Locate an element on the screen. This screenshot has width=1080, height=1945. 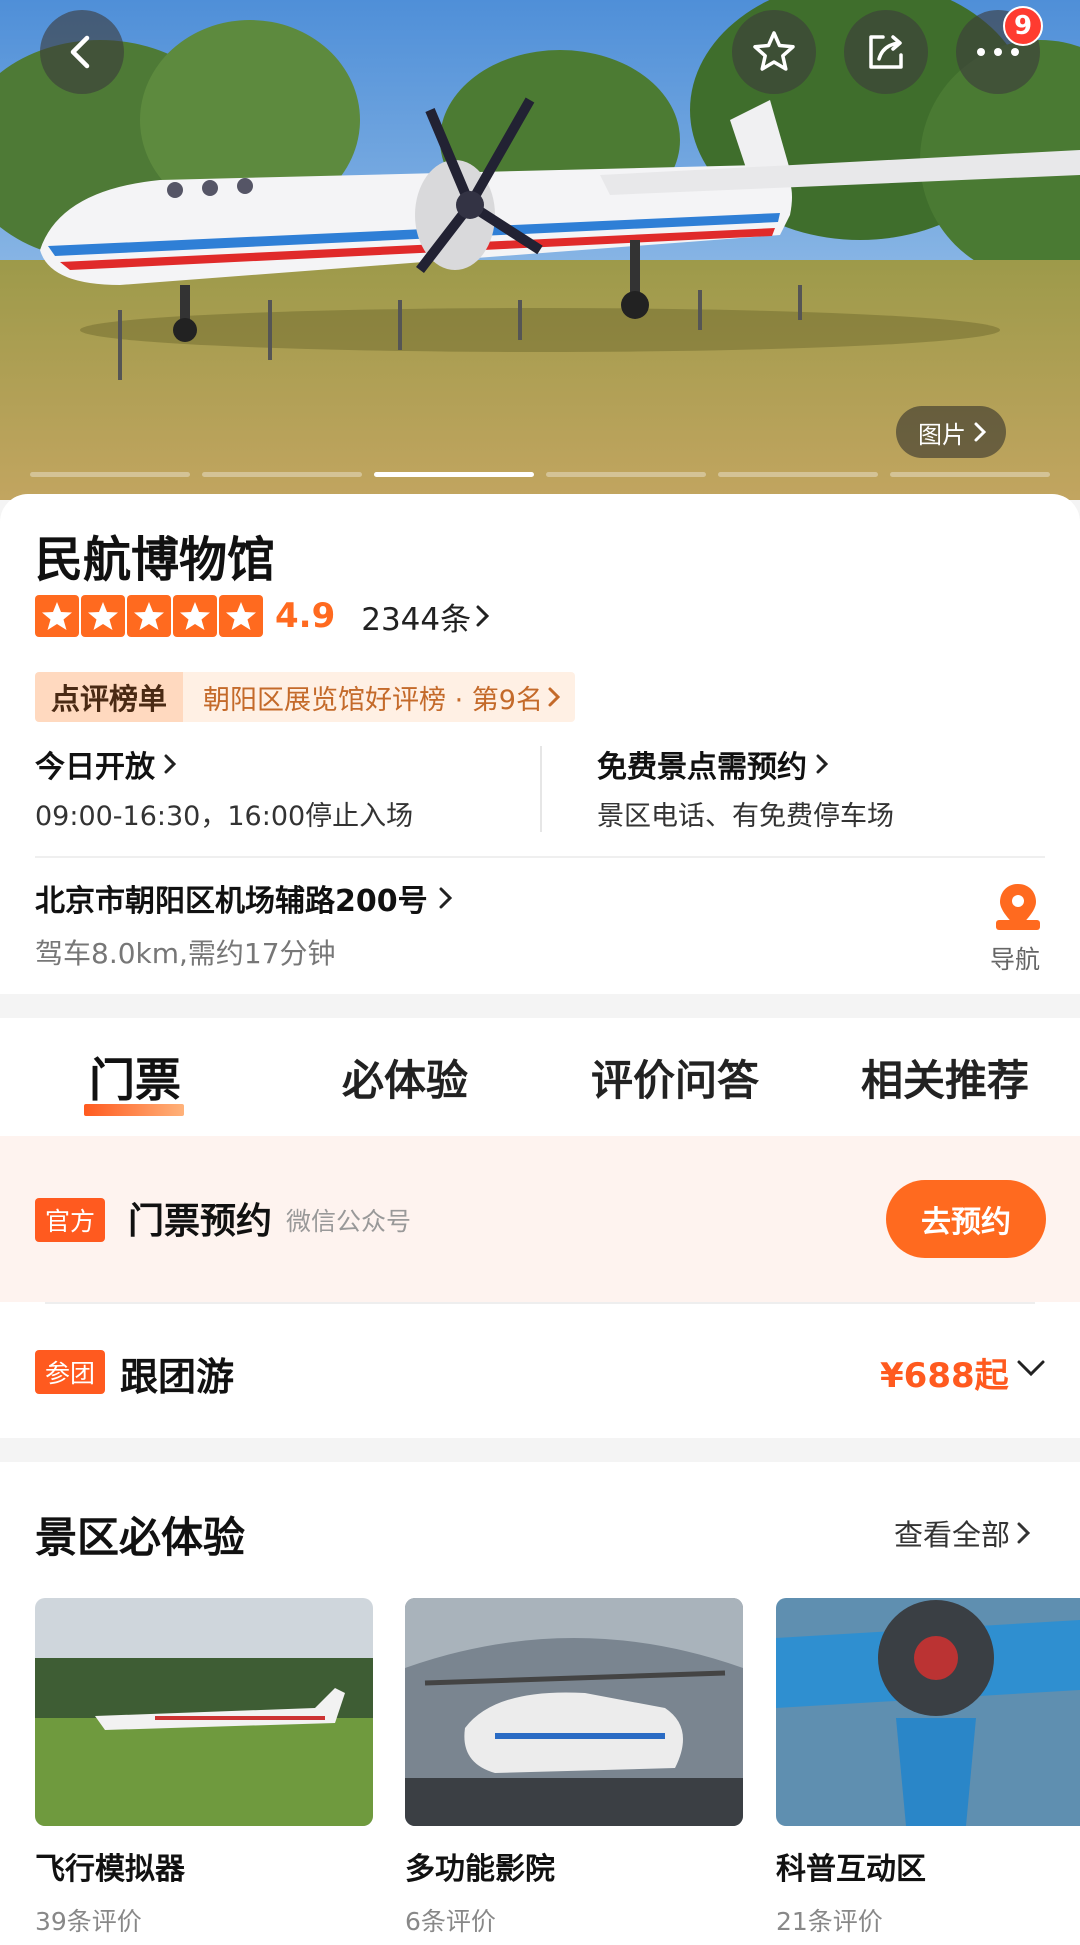
rating-row: 4.9 2344条 is located at coordinates (263, 616).